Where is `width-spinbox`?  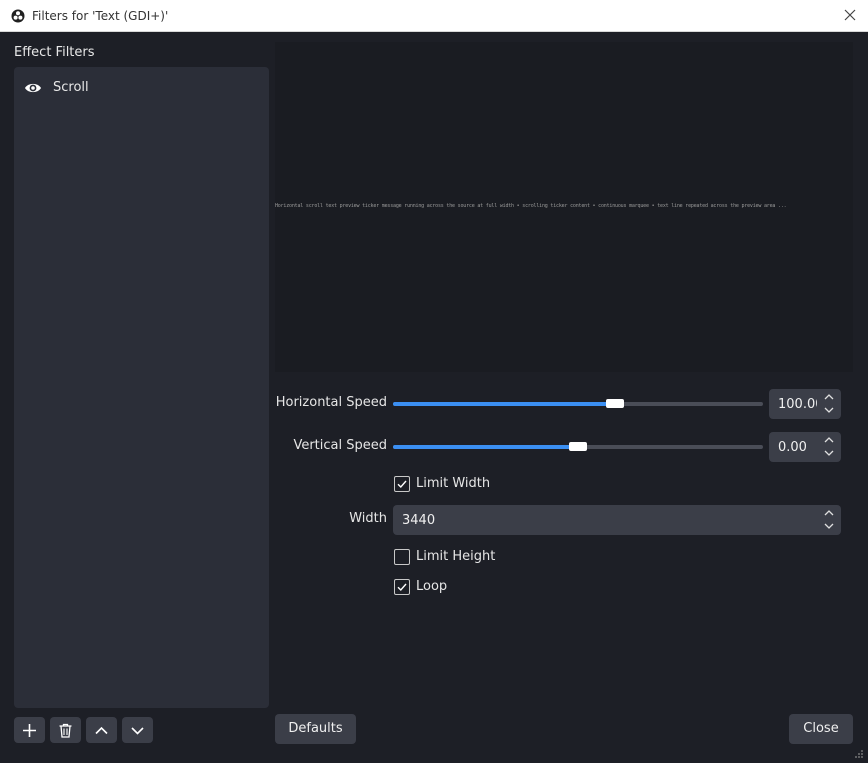 width-spinbox is located at coordinates (617, 520).